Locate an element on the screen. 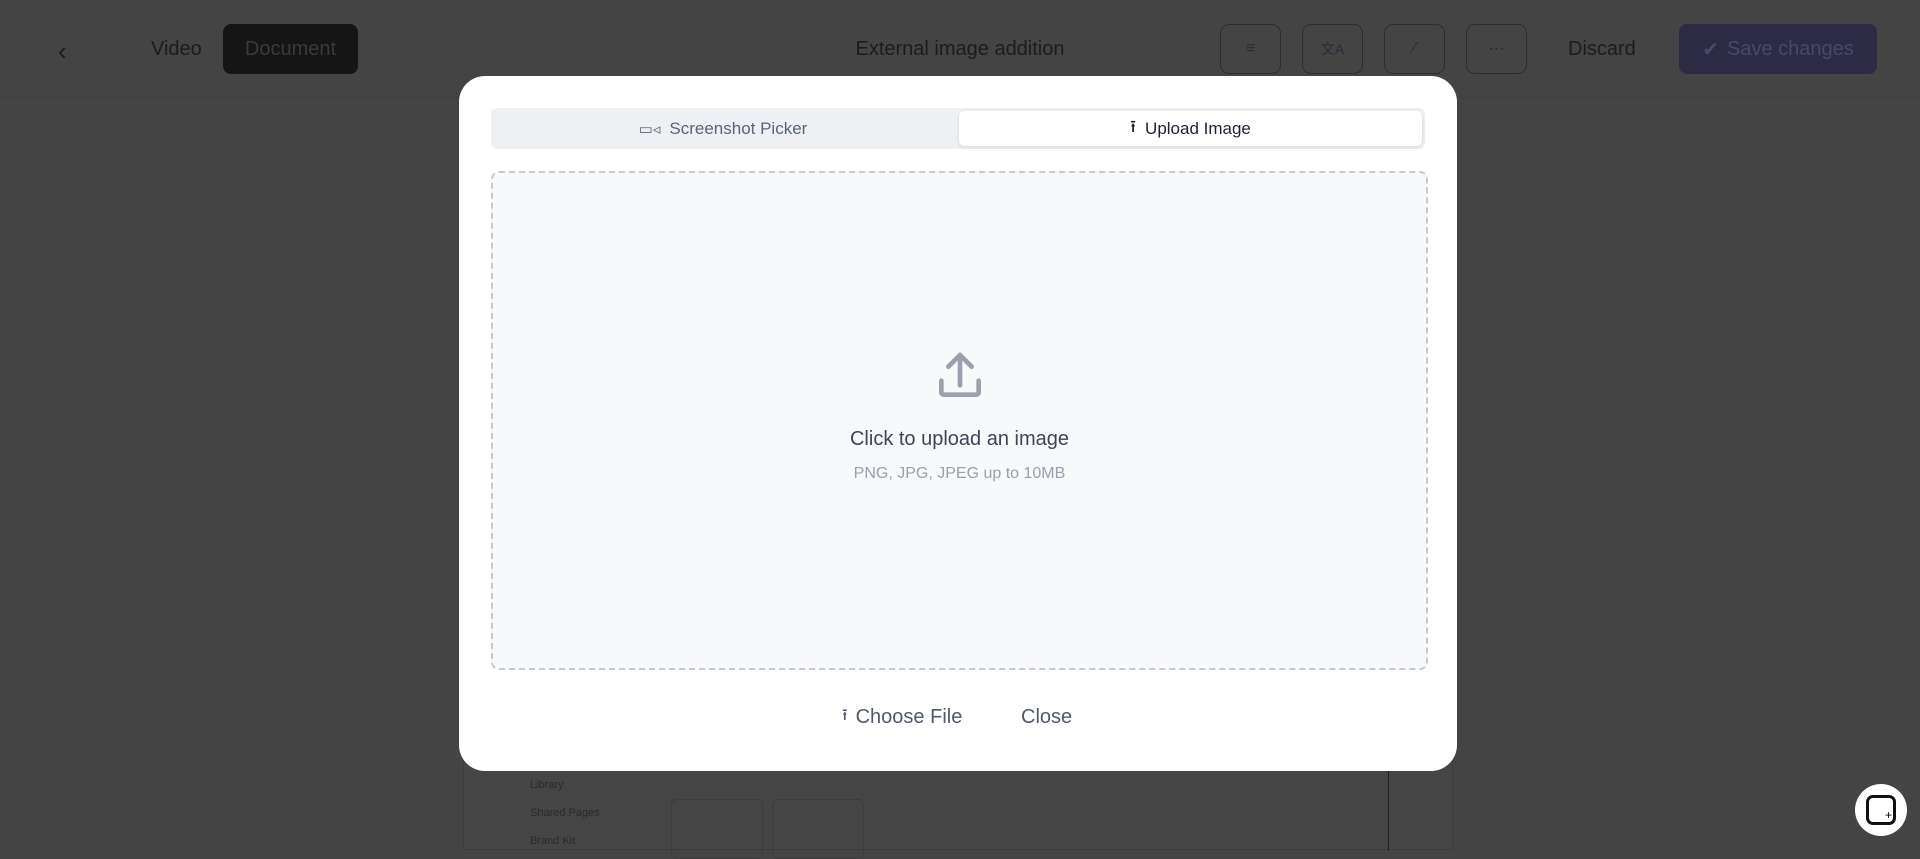 The height and width of the screenshot is (859, 1920). divider is located at coordinates (1388, 806).